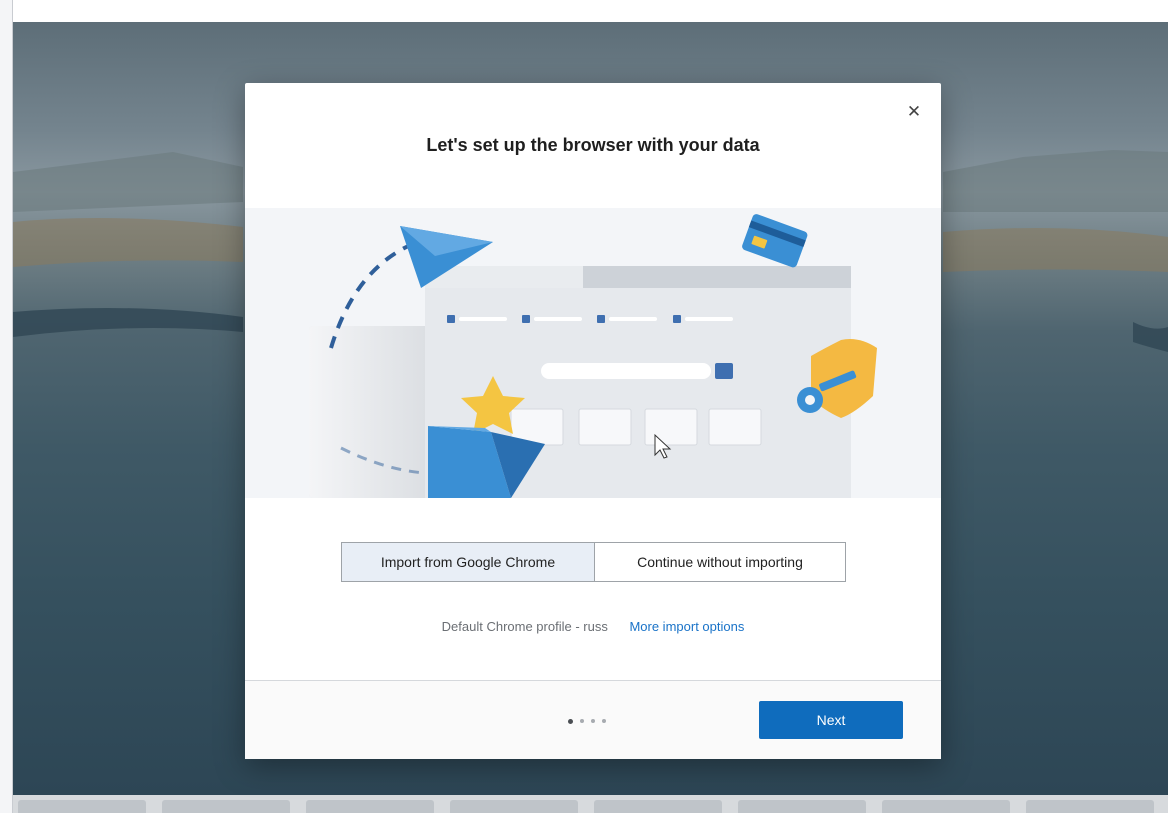 This screenshot has width=1168, height=813. What do you see at coordinates (584, 11) in the screenshot?
I see `top-bar` at bounding box center [584, 11].